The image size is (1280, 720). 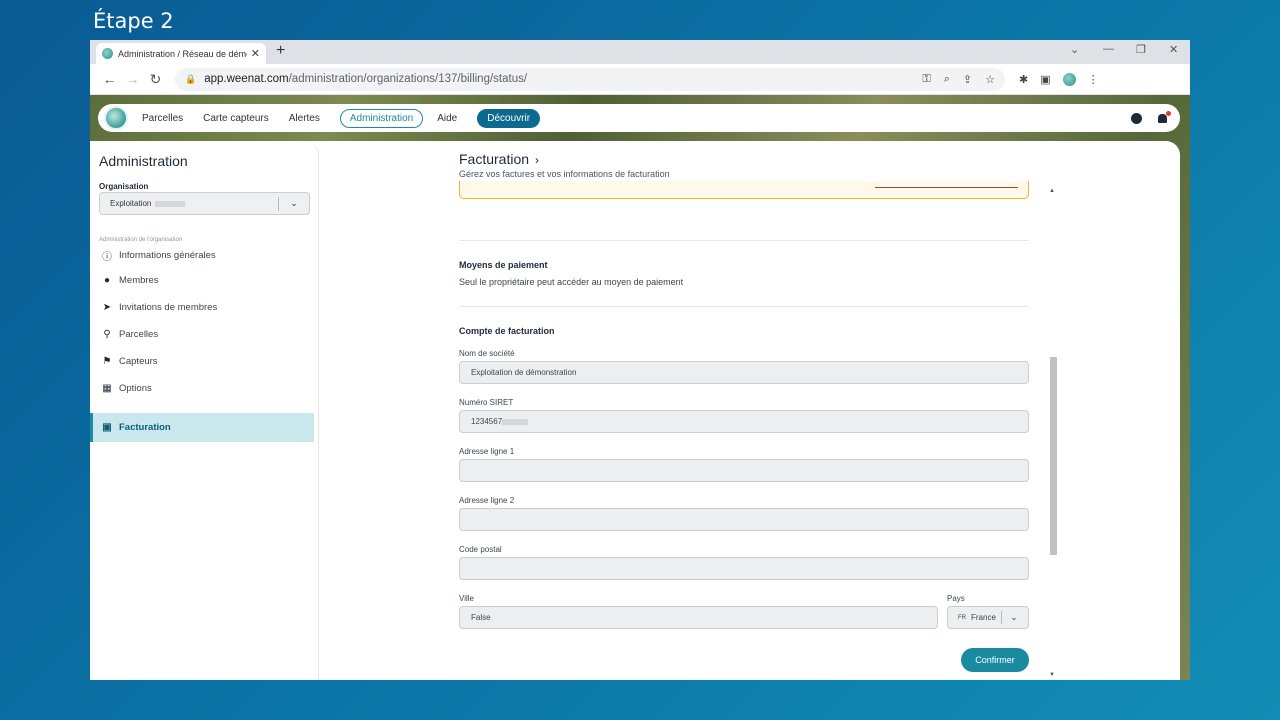 I want to click on plot-icon: ⚲, so click(x=107, y=334).